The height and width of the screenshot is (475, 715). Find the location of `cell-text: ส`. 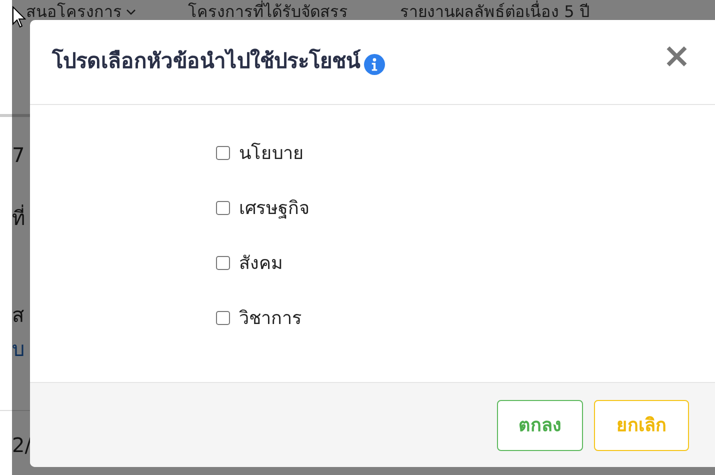

cell-text: ส is located at coordinates (18, 315).